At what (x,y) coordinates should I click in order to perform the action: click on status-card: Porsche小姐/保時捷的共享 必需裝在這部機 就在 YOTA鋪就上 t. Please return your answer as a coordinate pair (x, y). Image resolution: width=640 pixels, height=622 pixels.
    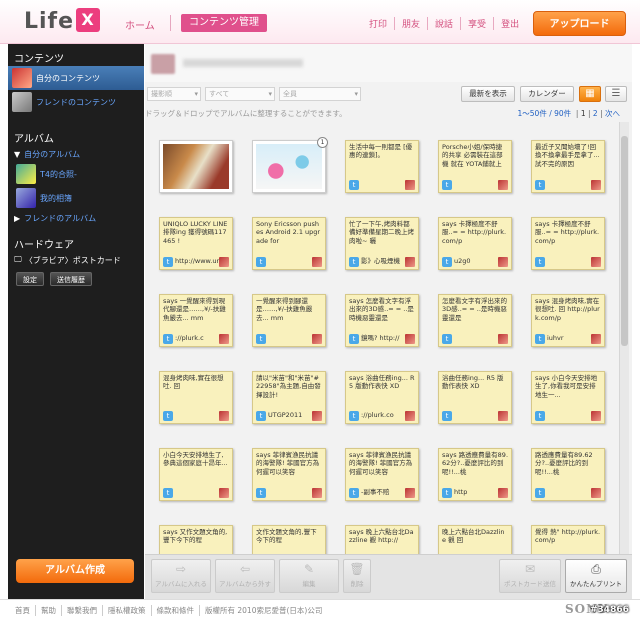
    Looking at the image, I should click on (475, 166).